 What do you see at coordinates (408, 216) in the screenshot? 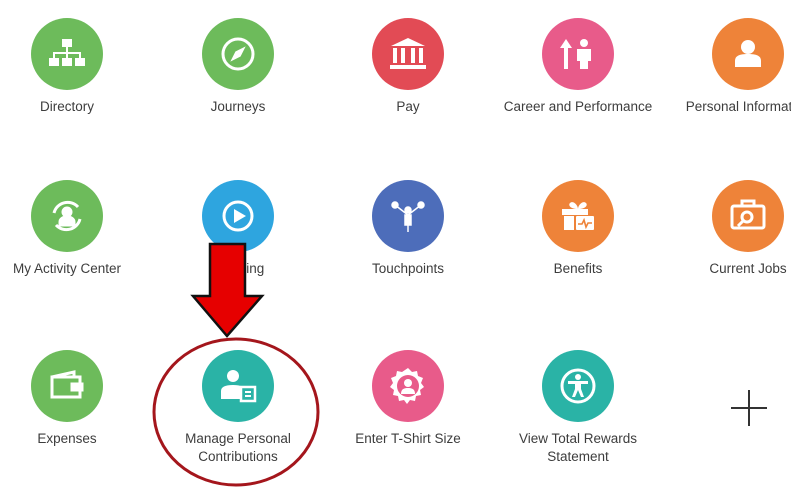
I see `network-icon` at bounding box center [408, 216].